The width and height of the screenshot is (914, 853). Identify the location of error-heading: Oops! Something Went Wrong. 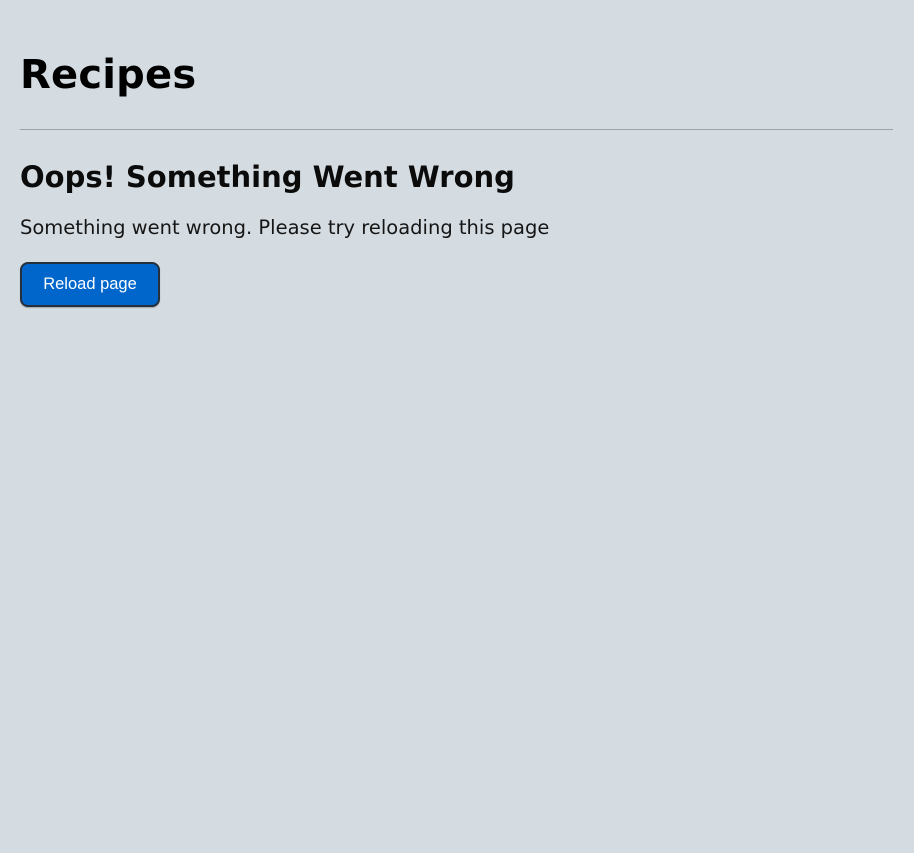
(267, 177).